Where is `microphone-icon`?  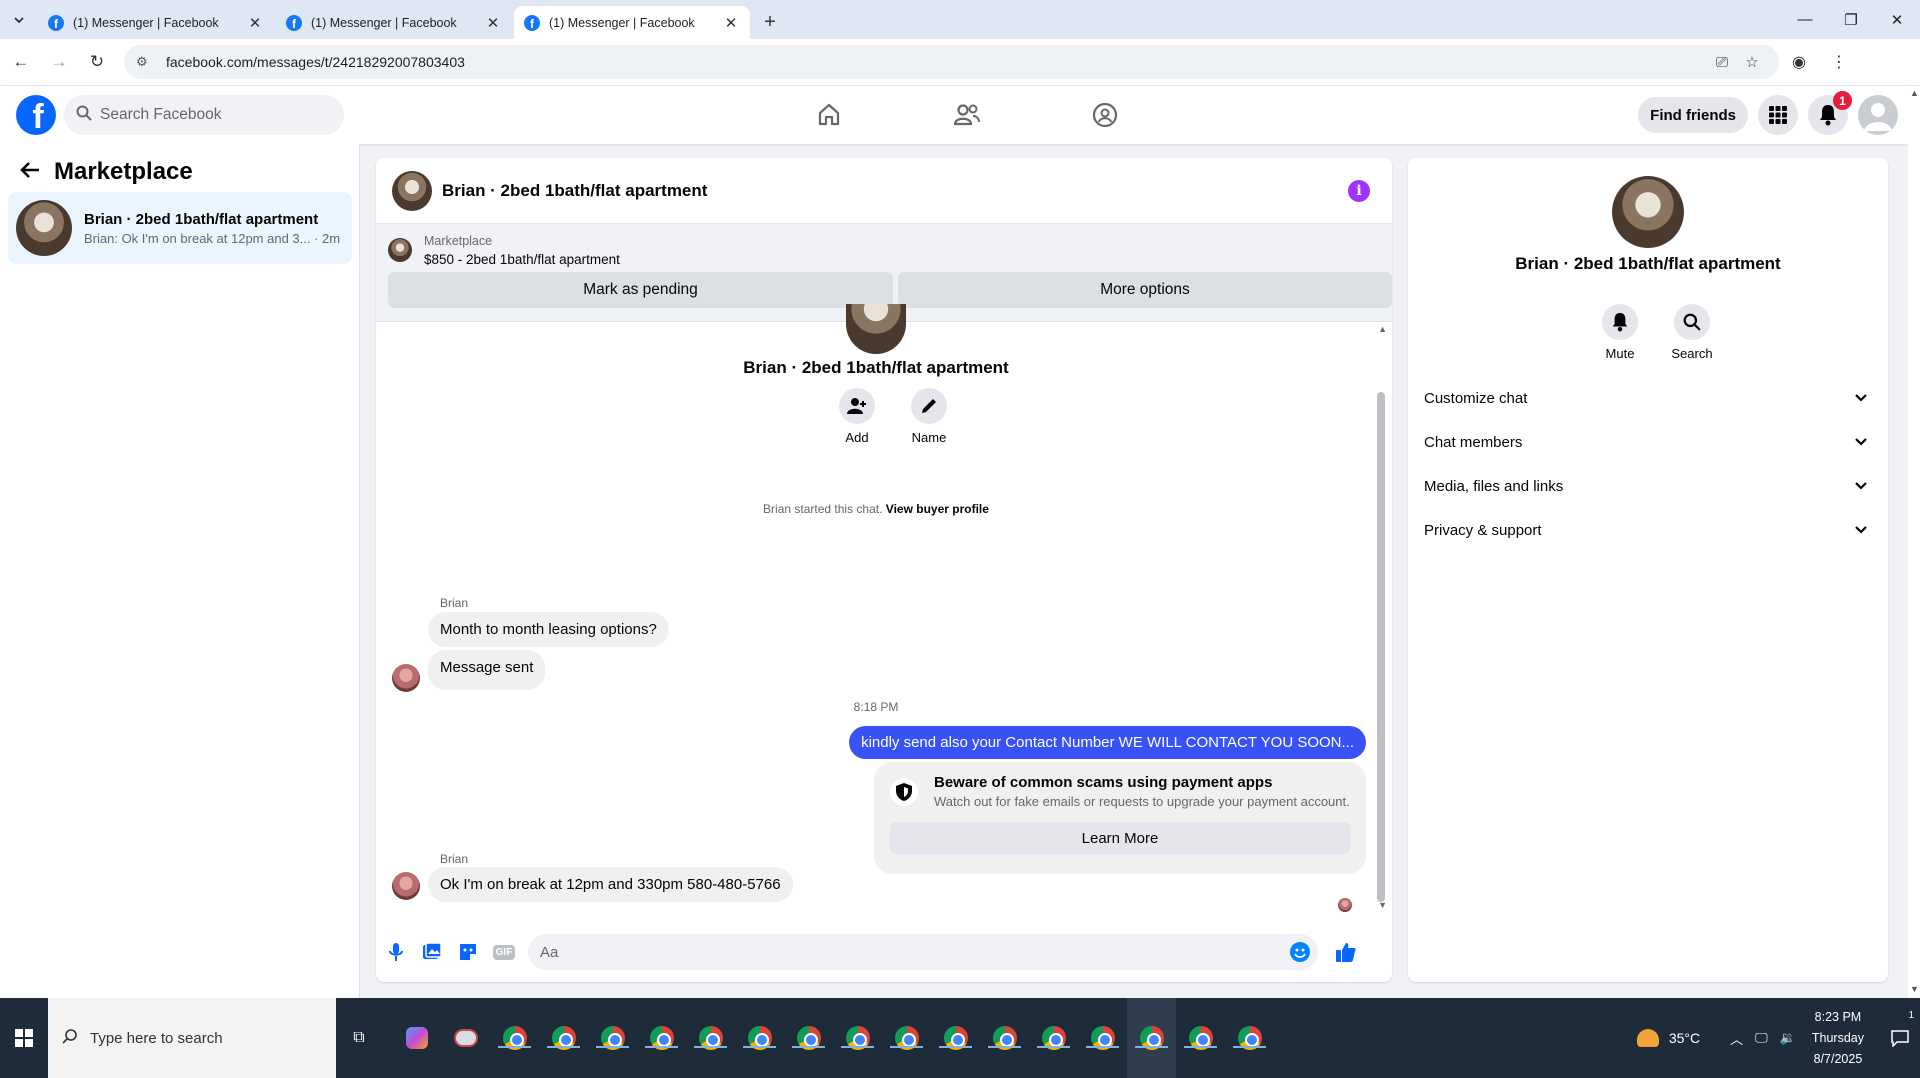 microphone-icon is located at coordinates (396, 952).